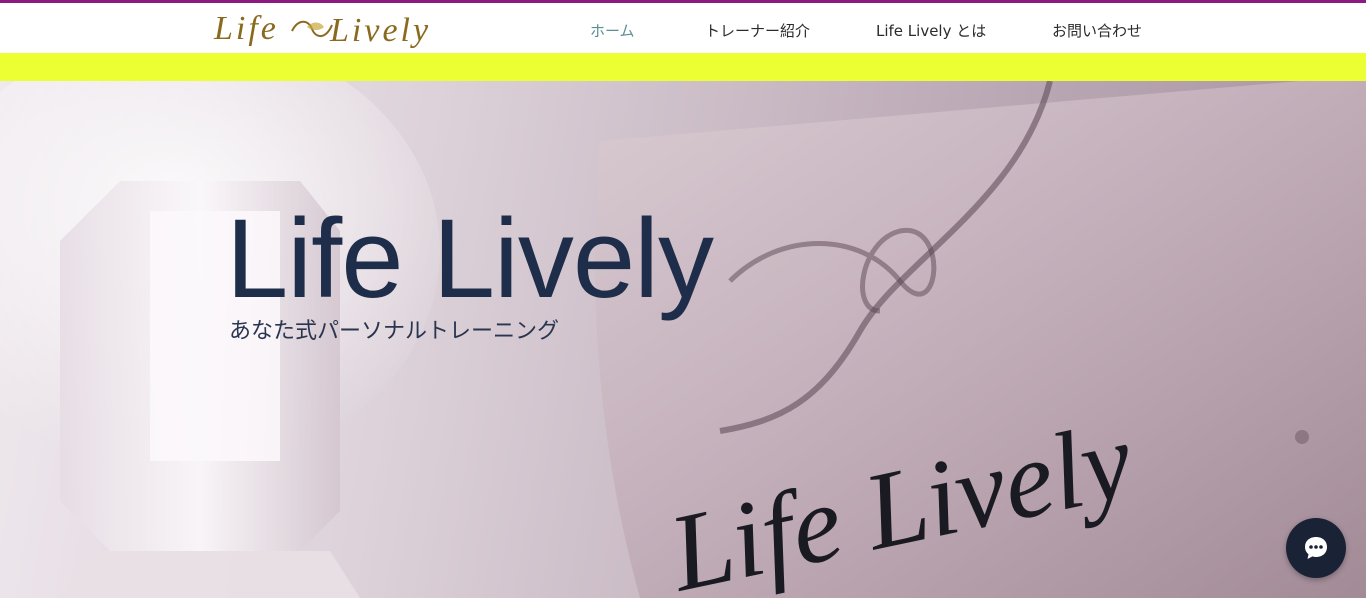 The width and height of the screenshot is (1366, 598). What do you see at coordinates (757, 30) in the screenshot?
I see `nav-item-trainers: トレーナー紹介` at bounding box center [757, 30].